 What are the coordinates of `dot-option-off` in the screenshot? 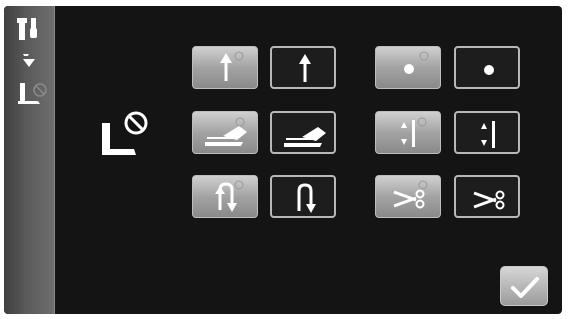 It's located at (487, 67).